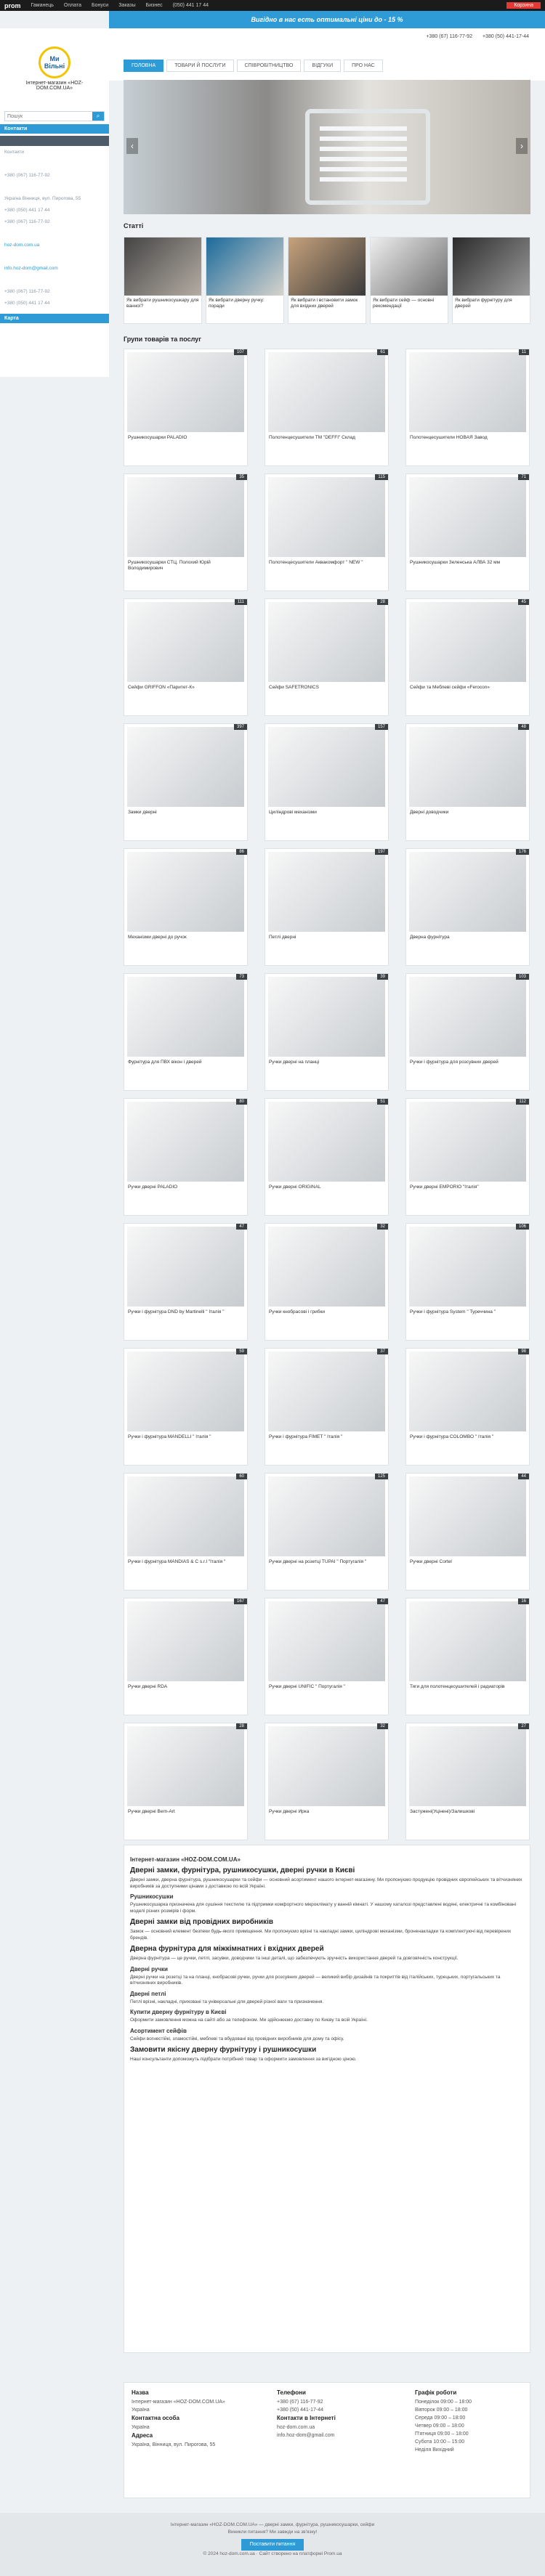 The height and width of the screenshot is (2576, 545). I want to click on category-card: 28 Ручки дверні Bern-Art, so click(186, 1782).